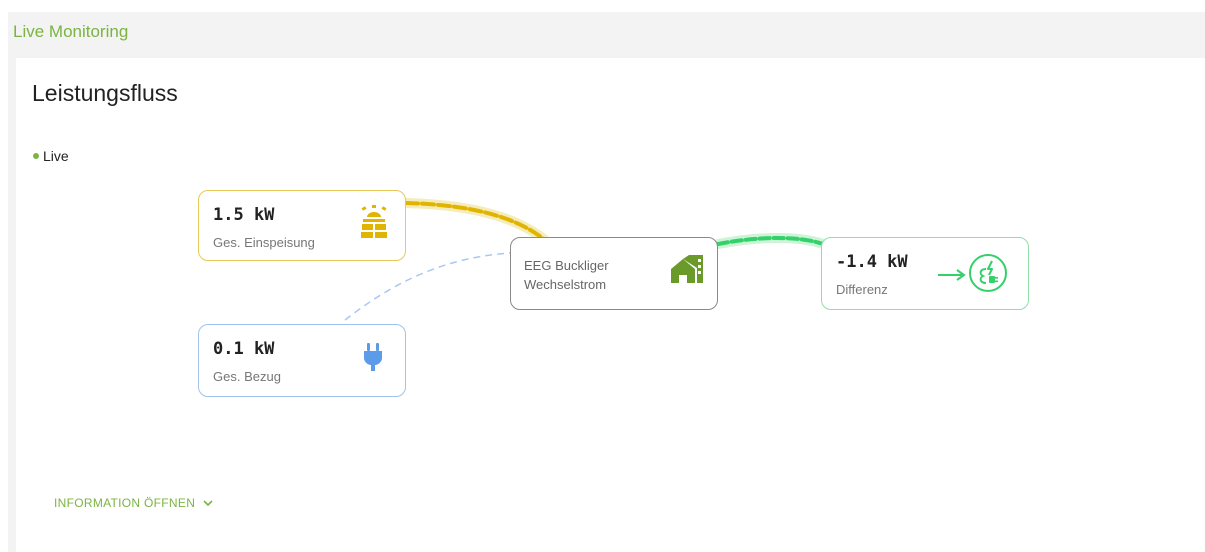  I want to click on grid-import-node: 0.1 kW Ges. Bezug, so click(302, 360).